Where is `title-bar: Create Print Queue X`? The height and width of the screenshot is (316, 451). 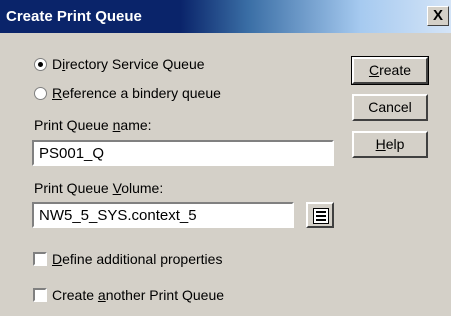 title-bar: Create Print Queue X is located at coordinates (225, 16).